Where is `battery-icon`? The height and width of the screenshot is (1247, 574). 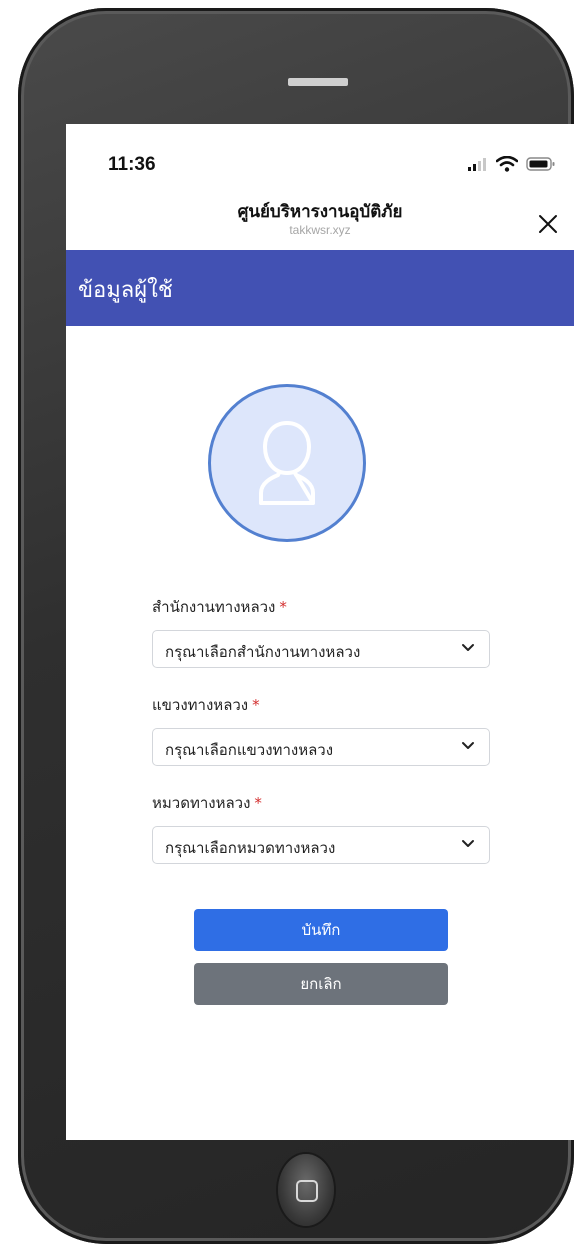 battery-icon is located at coordinates (540, 164).